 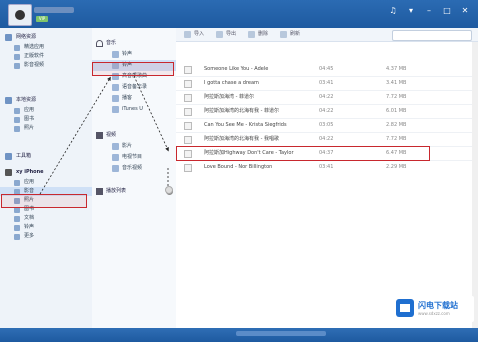 What do you see at coordinates (115, 157) in the screenshot?
I see `tv-icon` at bounding box center [115, 157].